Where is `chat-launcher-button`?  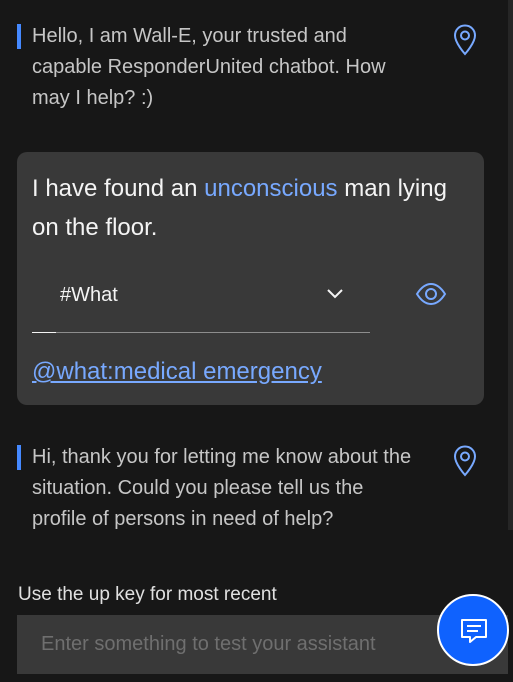 chat-launcher-button is located at coordinates (473, 630).